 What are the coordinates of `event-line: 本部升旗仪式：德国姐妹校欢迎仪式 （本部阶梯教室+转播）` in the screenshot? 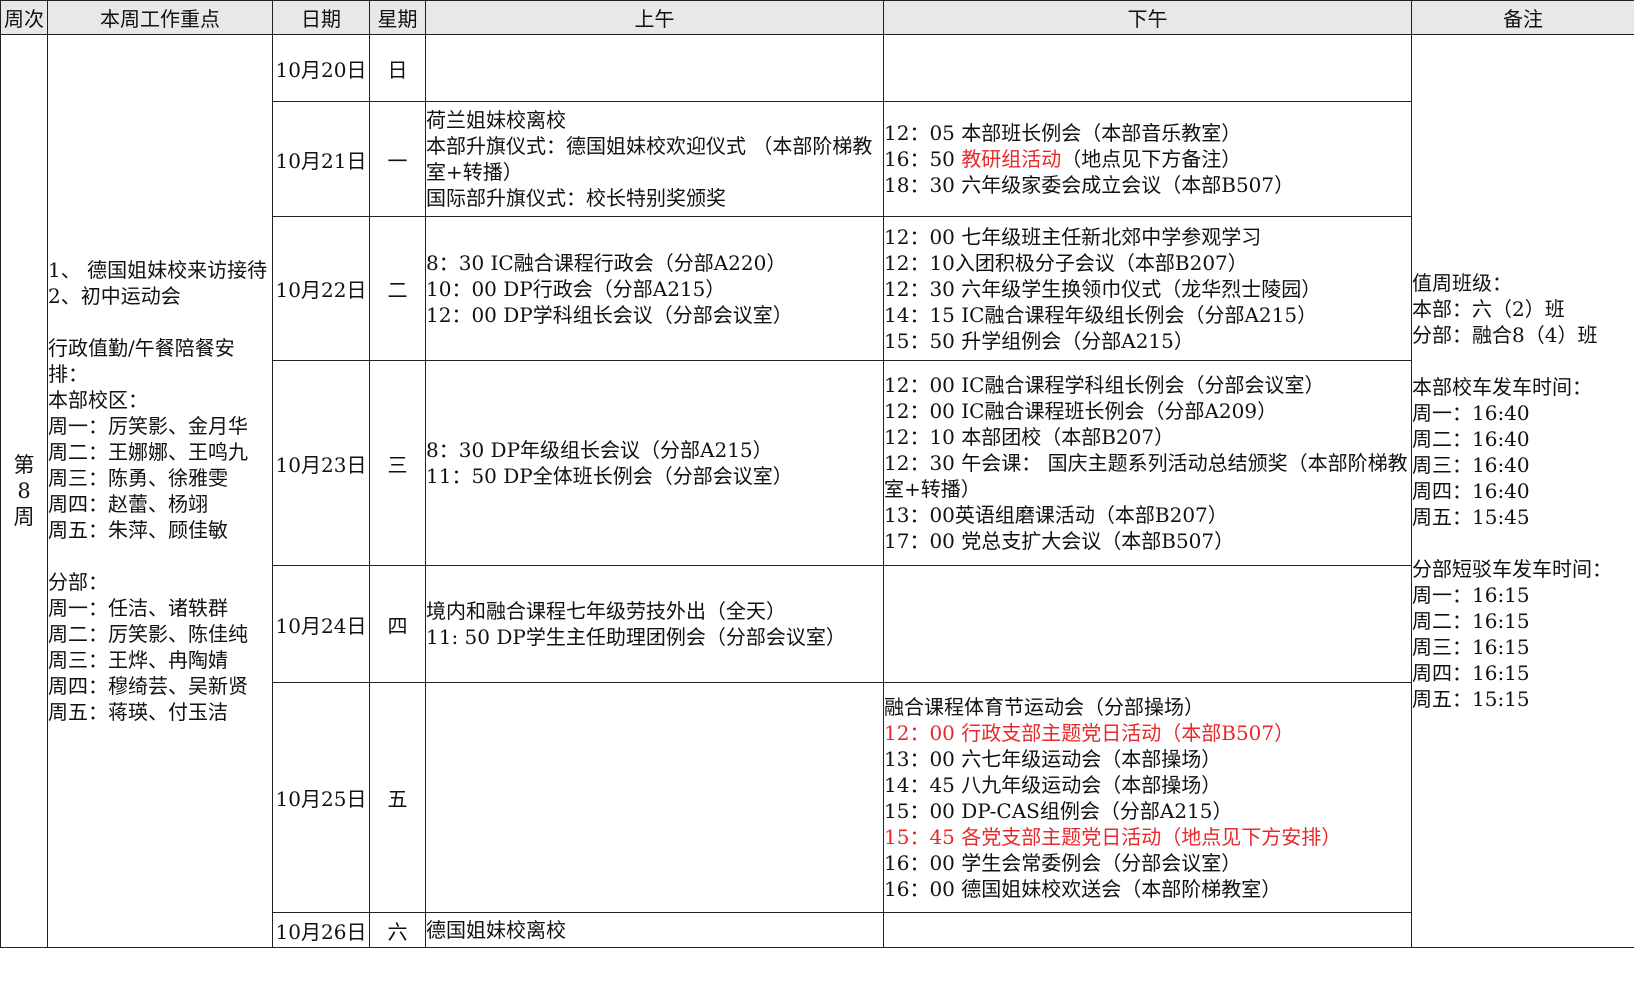 It's located at (649, 159).